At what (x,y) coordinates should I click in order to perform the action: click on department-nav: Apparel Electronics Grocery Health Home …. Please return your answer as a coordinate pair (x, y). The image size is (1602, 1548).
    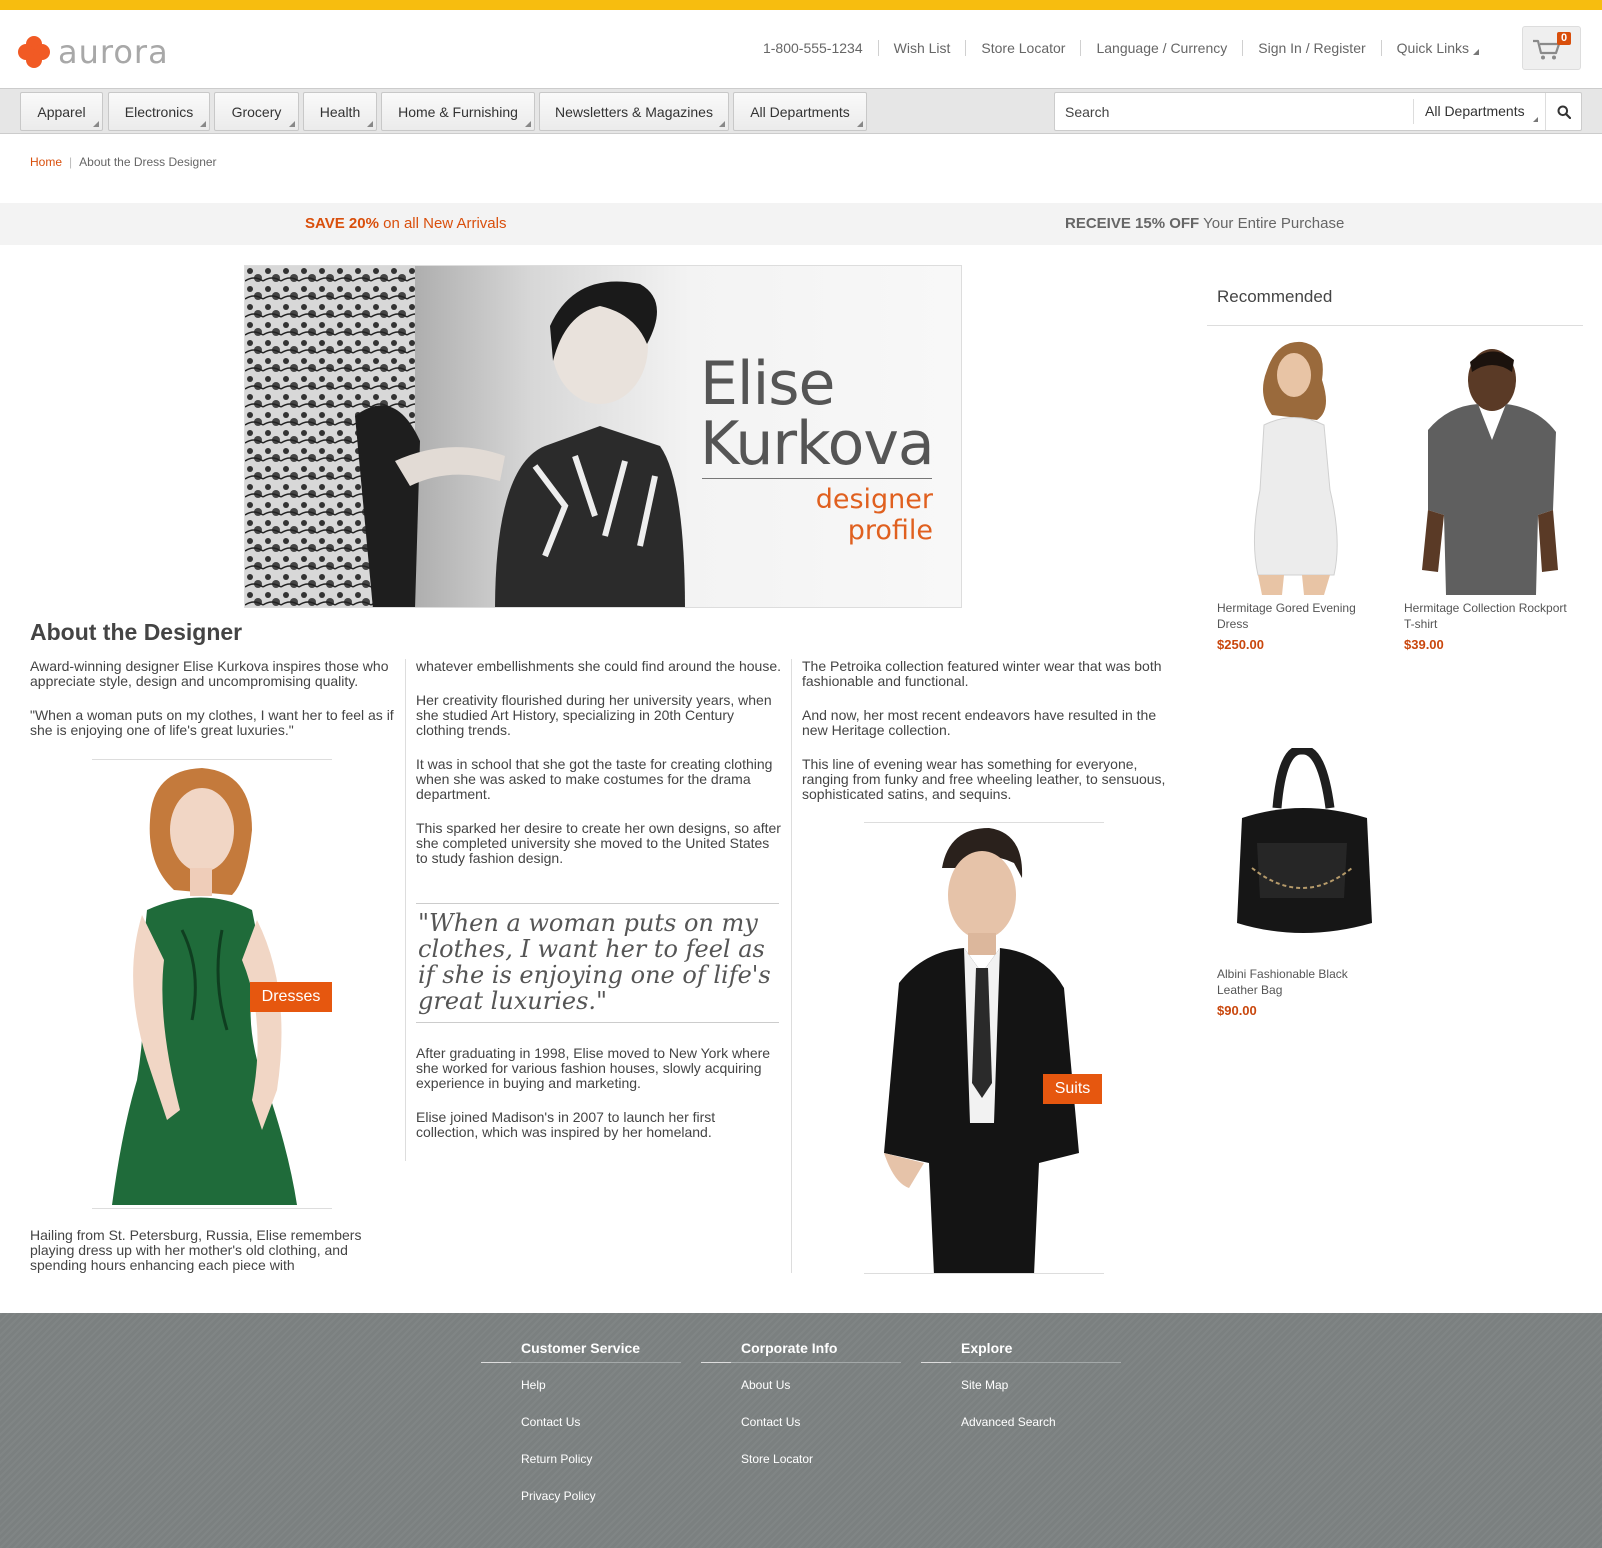
    Looking at the image, I should click on (801, 111).